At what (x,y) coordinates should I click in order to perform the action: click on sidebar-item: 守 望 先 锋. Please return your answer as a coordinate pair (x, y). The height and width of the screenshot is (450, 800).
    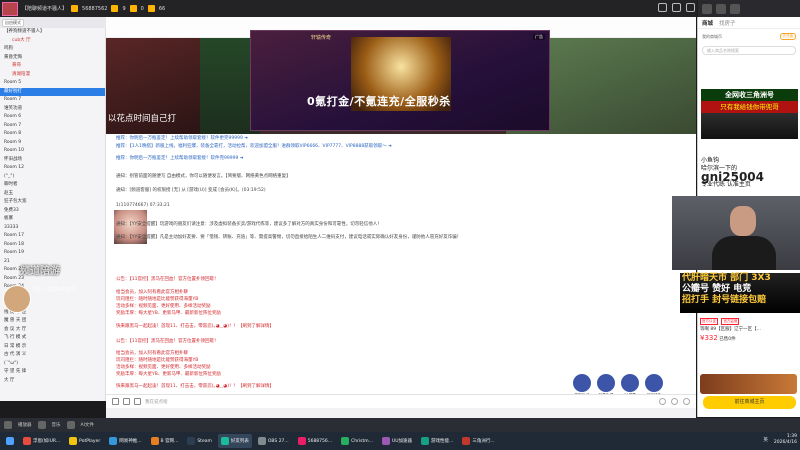
    Looking at the image, I should click on (52, 372).